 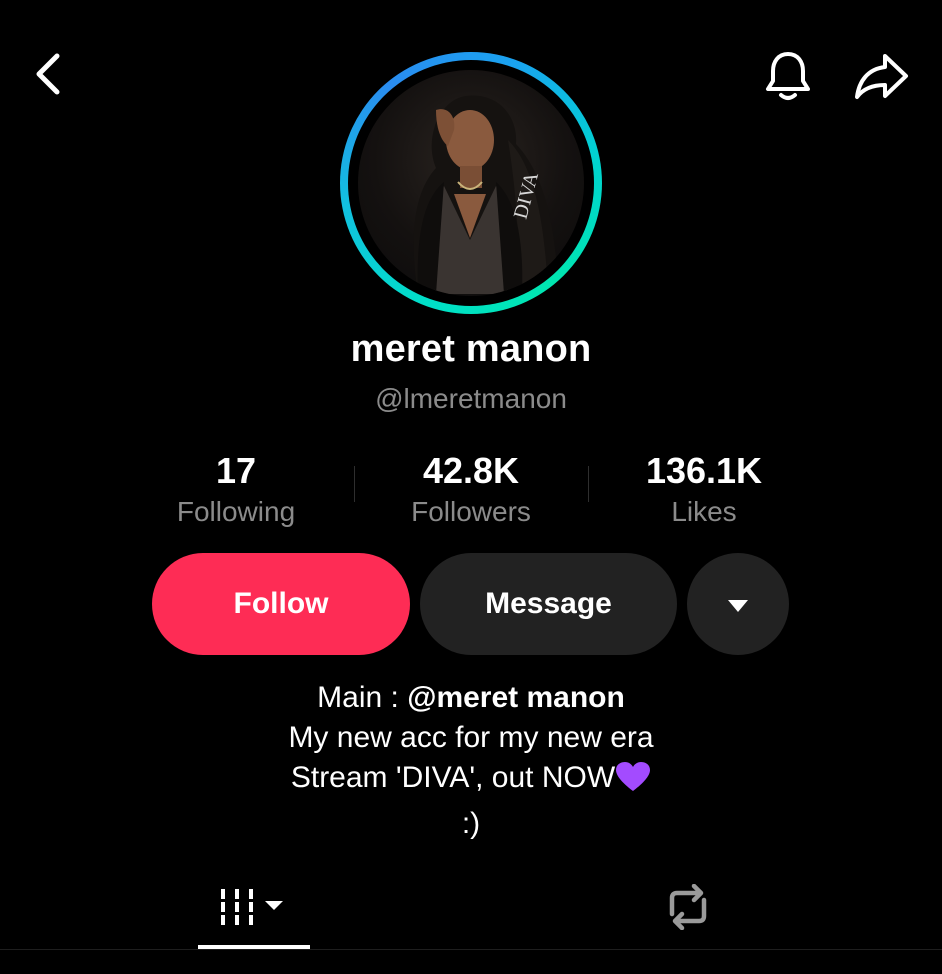 I want to click on back-button, so click(x=48, y=76).